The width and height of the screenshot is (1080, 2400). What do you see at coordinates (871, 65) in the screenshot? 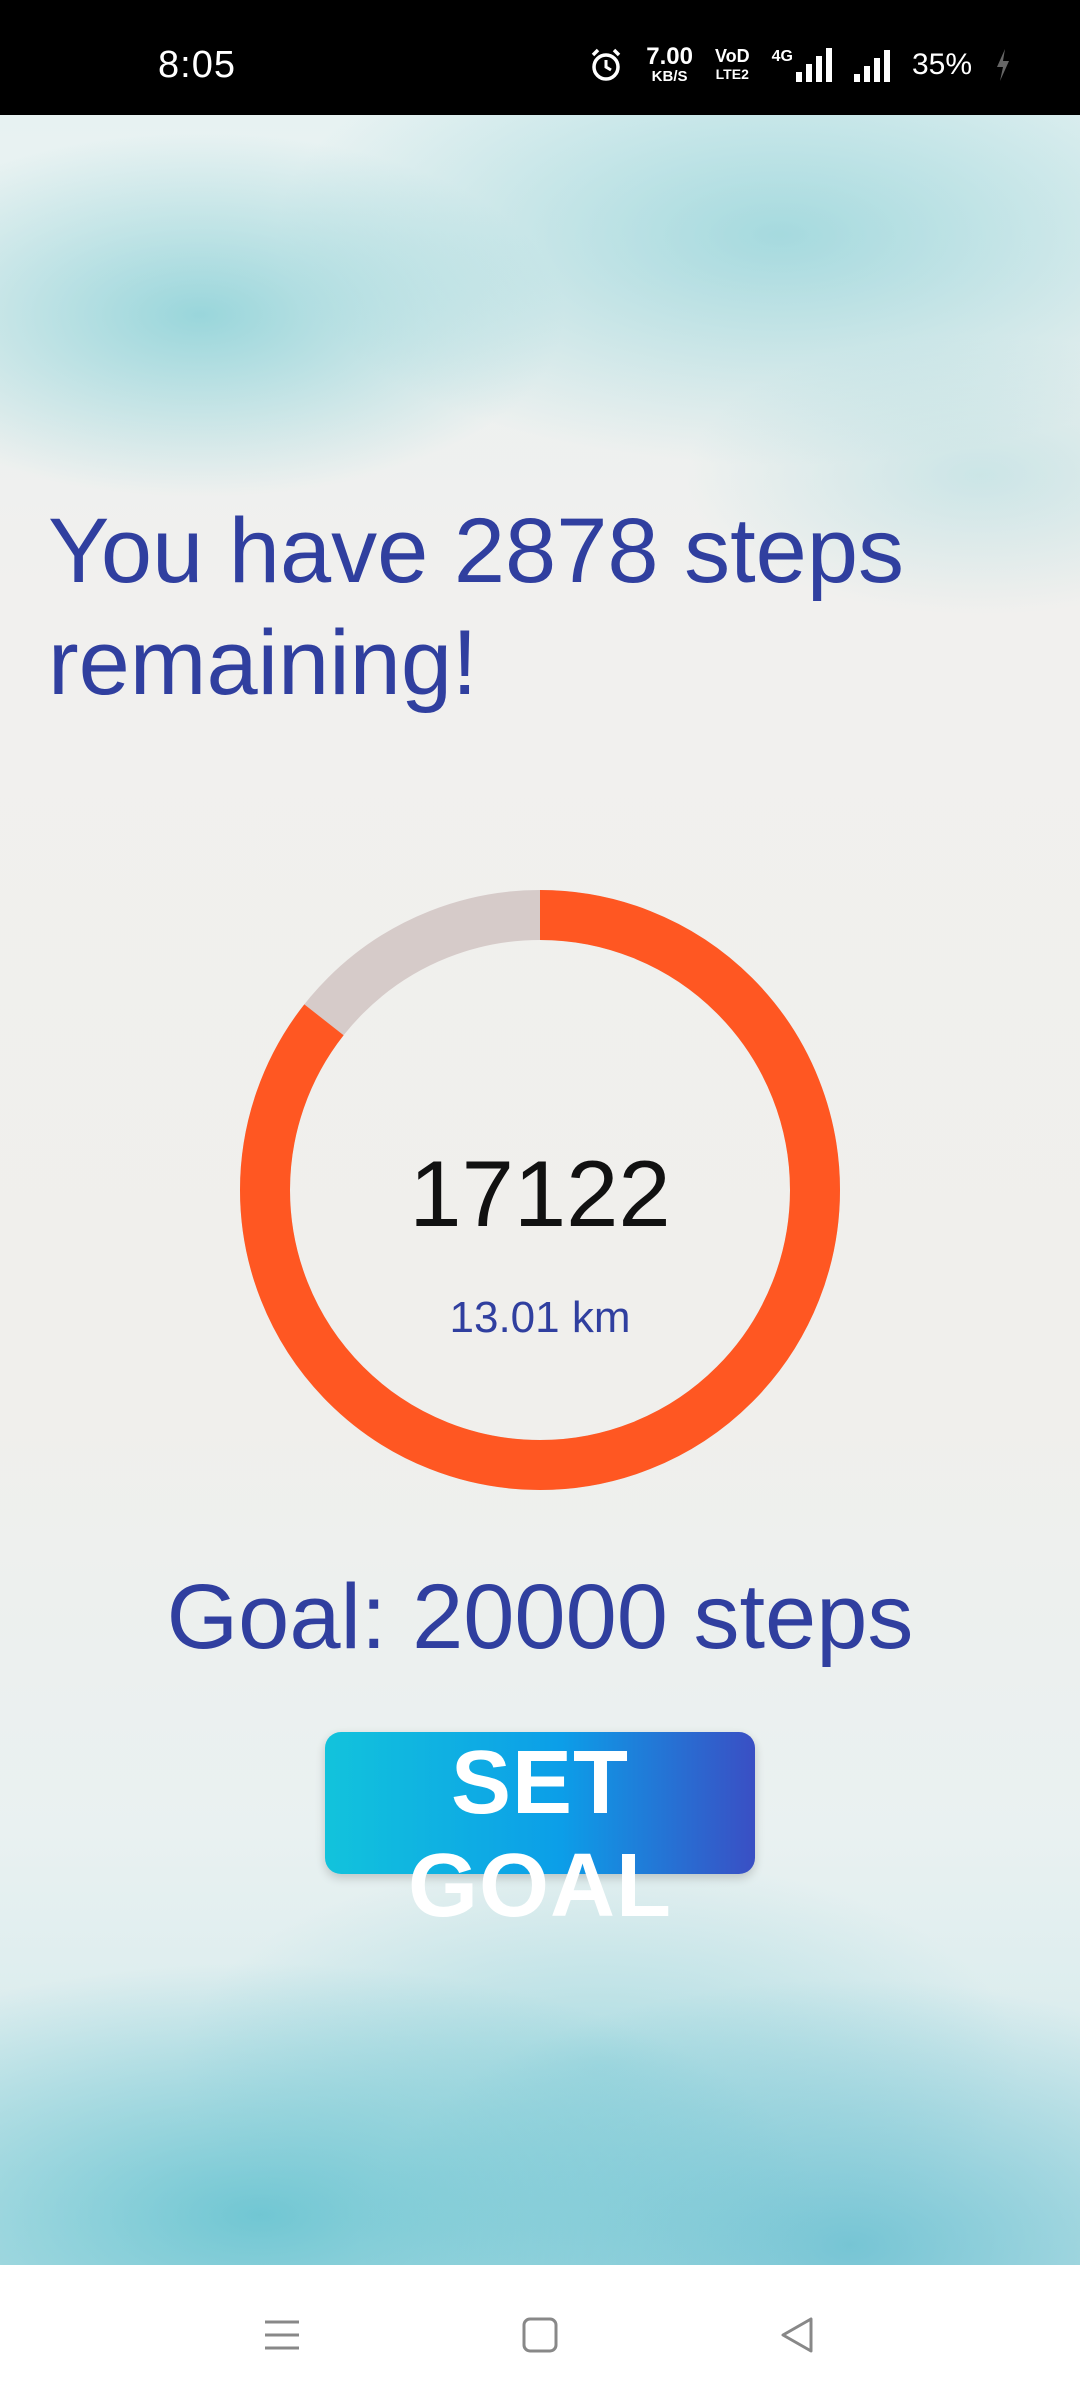
I see `signal-sim2-icon` at bounding box center [871, 65].